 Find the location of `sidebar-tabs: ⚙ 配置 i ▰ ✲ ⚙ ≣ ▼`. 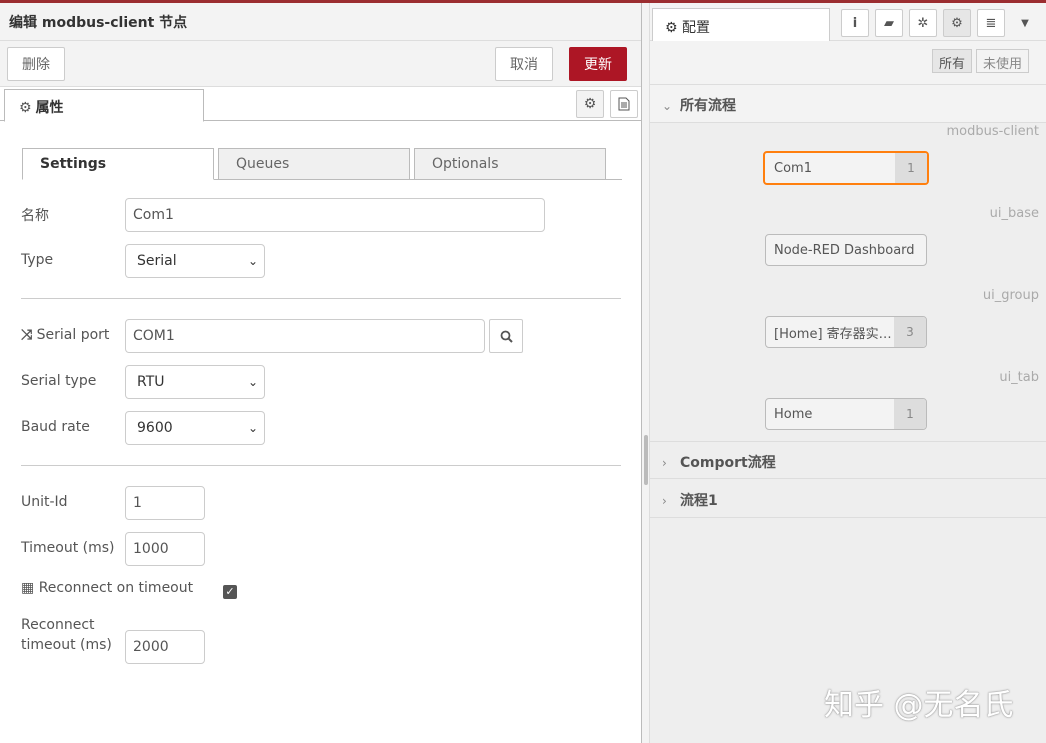

sidebar-tabs: ⚙ 配置 i ▰ ✲ ⚙ ≣ ▼ is located at coordinates (848, 22).